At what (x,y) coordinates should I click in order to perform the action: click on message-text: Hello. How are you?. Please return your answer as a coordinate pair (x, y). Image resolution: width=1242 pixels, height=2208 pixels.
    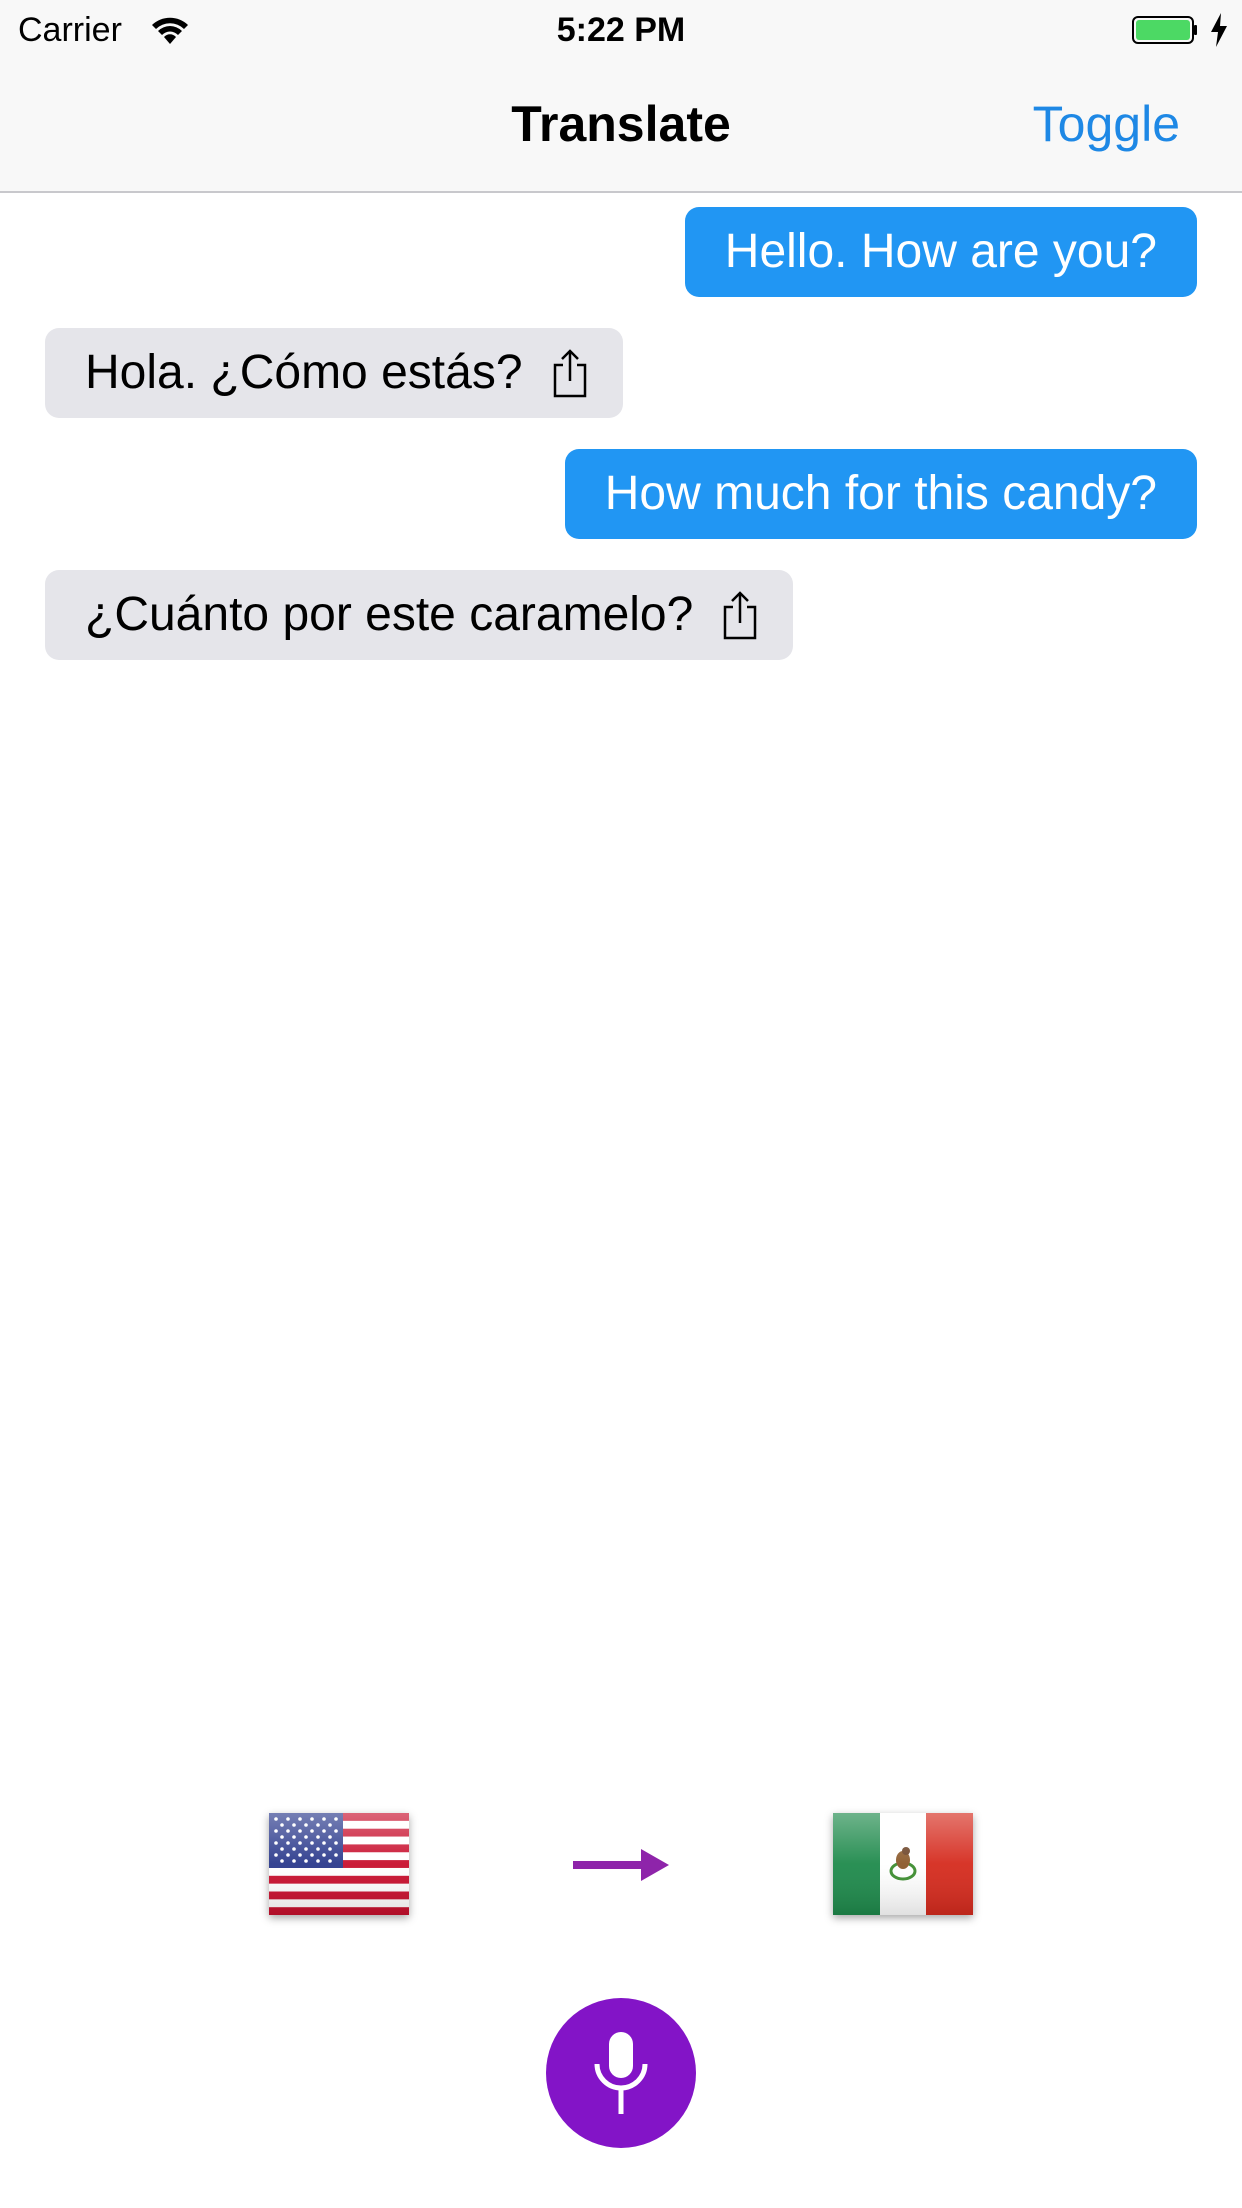
    Looking at the image, I should click on (940, 251).